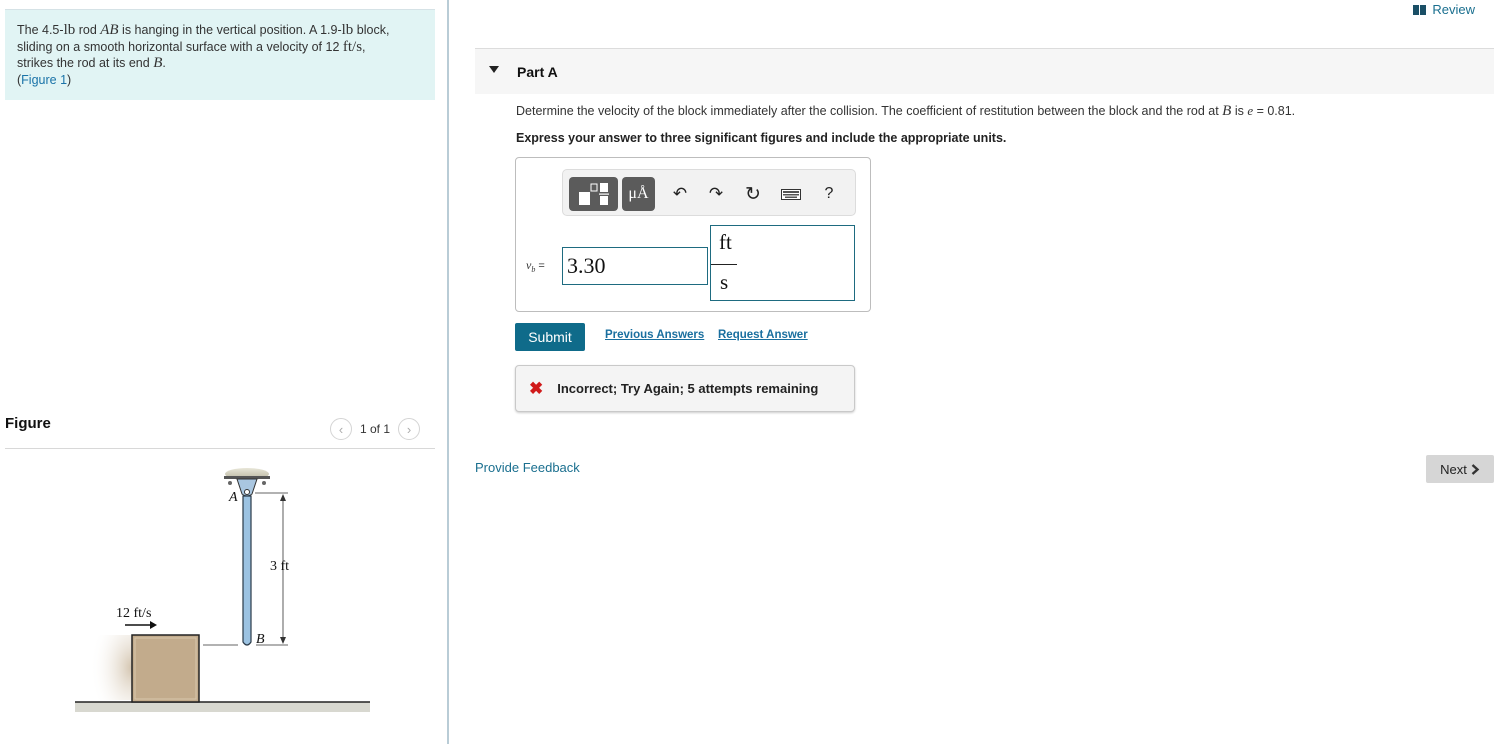 Image resolution: width=1509 pixels, height=744 pixels. I want to click on unit-denominator: s, so click(724, 282).